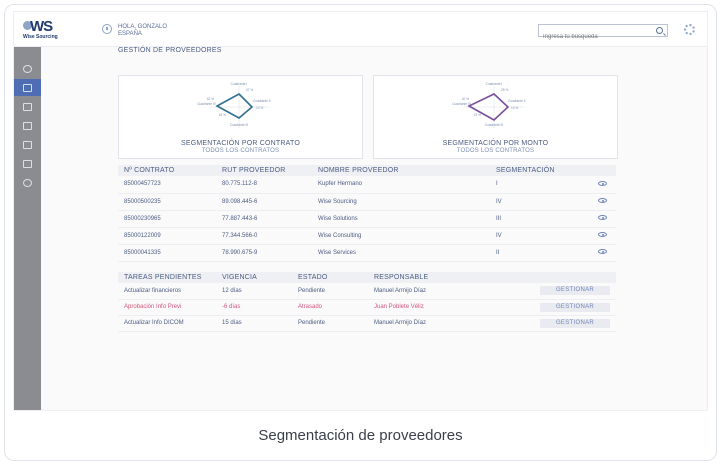 The image size is (721, 465). What do you see at coordinates (167, 253) in the screenshot?
I see `contract-cell: 85000041335` at bounding box center [167, 253].